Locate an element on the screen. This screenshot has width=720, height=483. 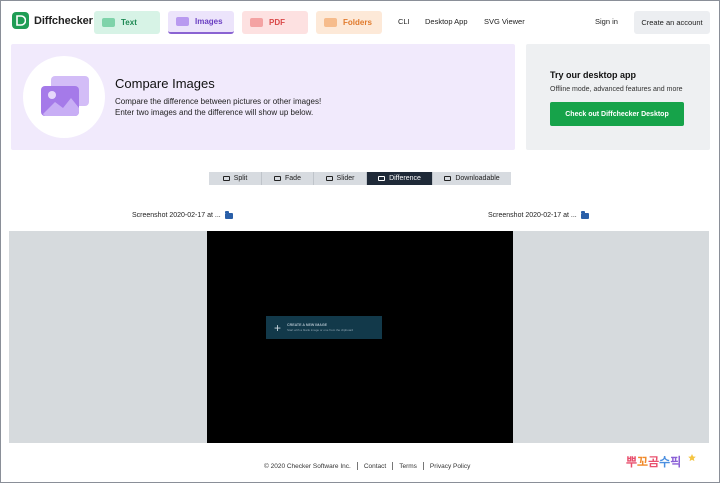
tab-pdf-label: PDF is located at coordinates (277, 22).